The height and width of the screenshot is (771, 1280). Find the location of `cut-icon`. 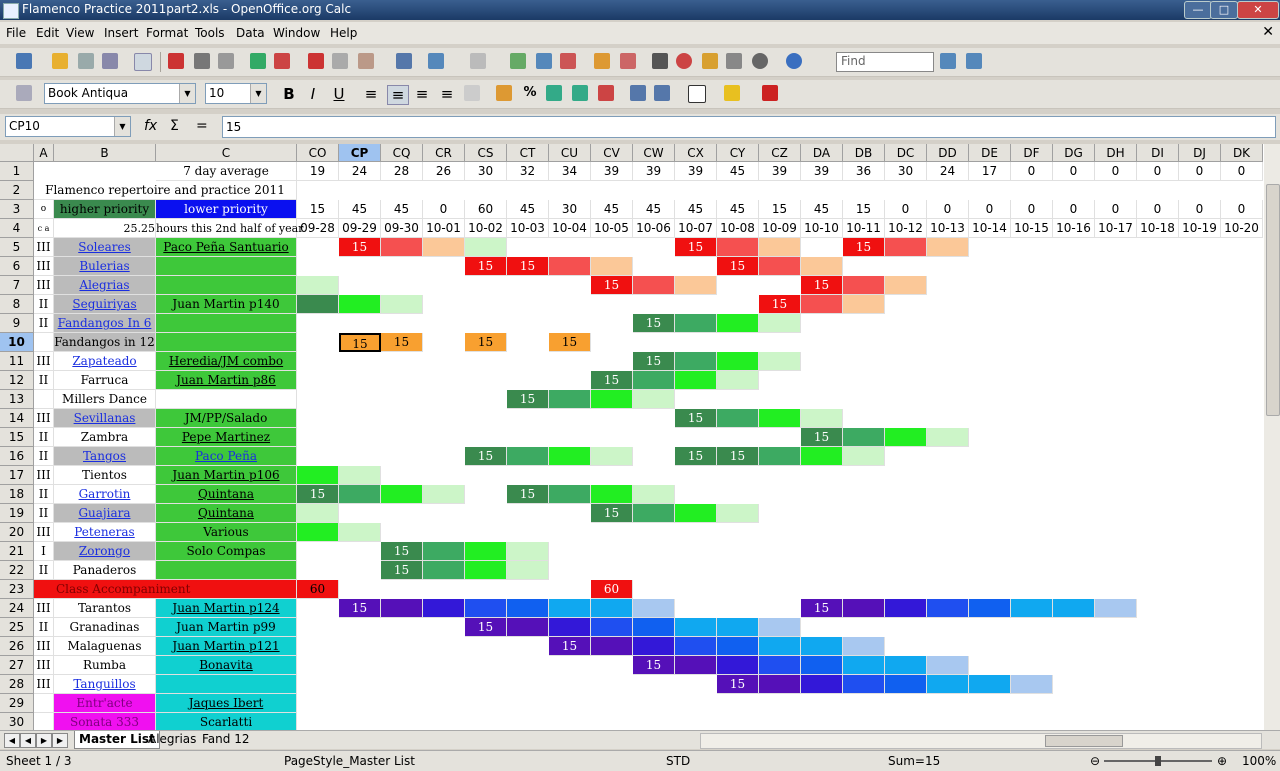

cut-icon is located at coordinates (316, 61).